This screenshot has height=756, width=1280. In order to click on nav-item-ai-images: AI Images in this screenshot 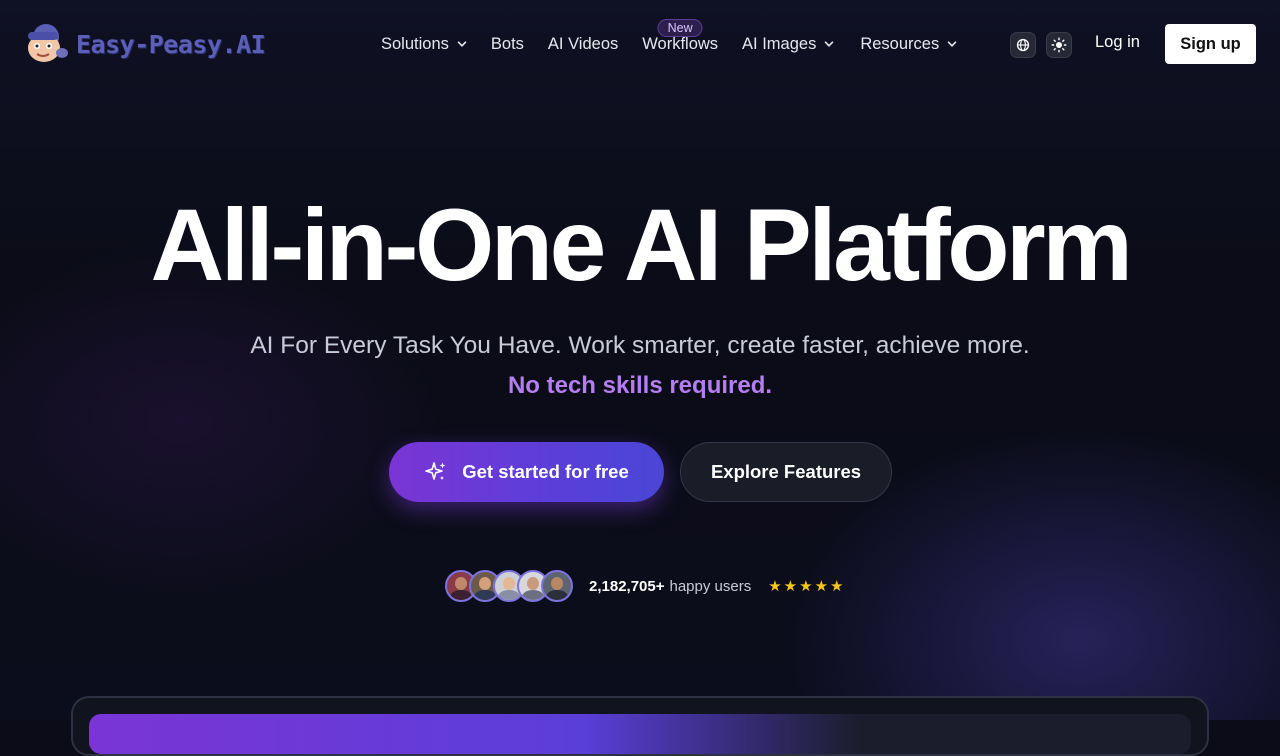, I will do `click(788, 44)`.